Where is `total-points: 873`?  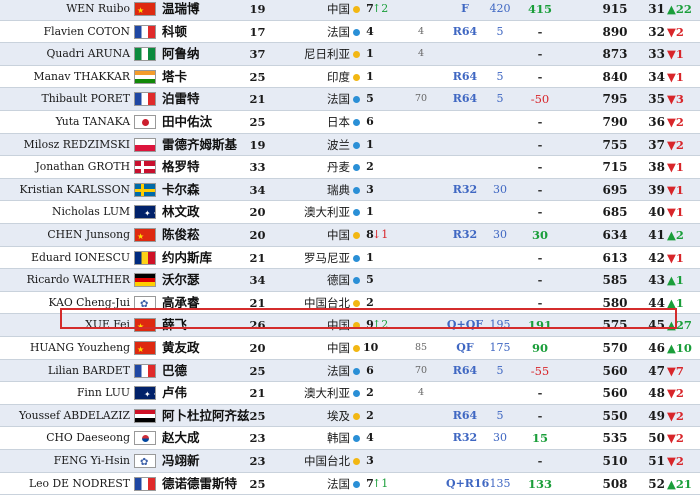
total-points: 873 is located at coordinates (615, 54).